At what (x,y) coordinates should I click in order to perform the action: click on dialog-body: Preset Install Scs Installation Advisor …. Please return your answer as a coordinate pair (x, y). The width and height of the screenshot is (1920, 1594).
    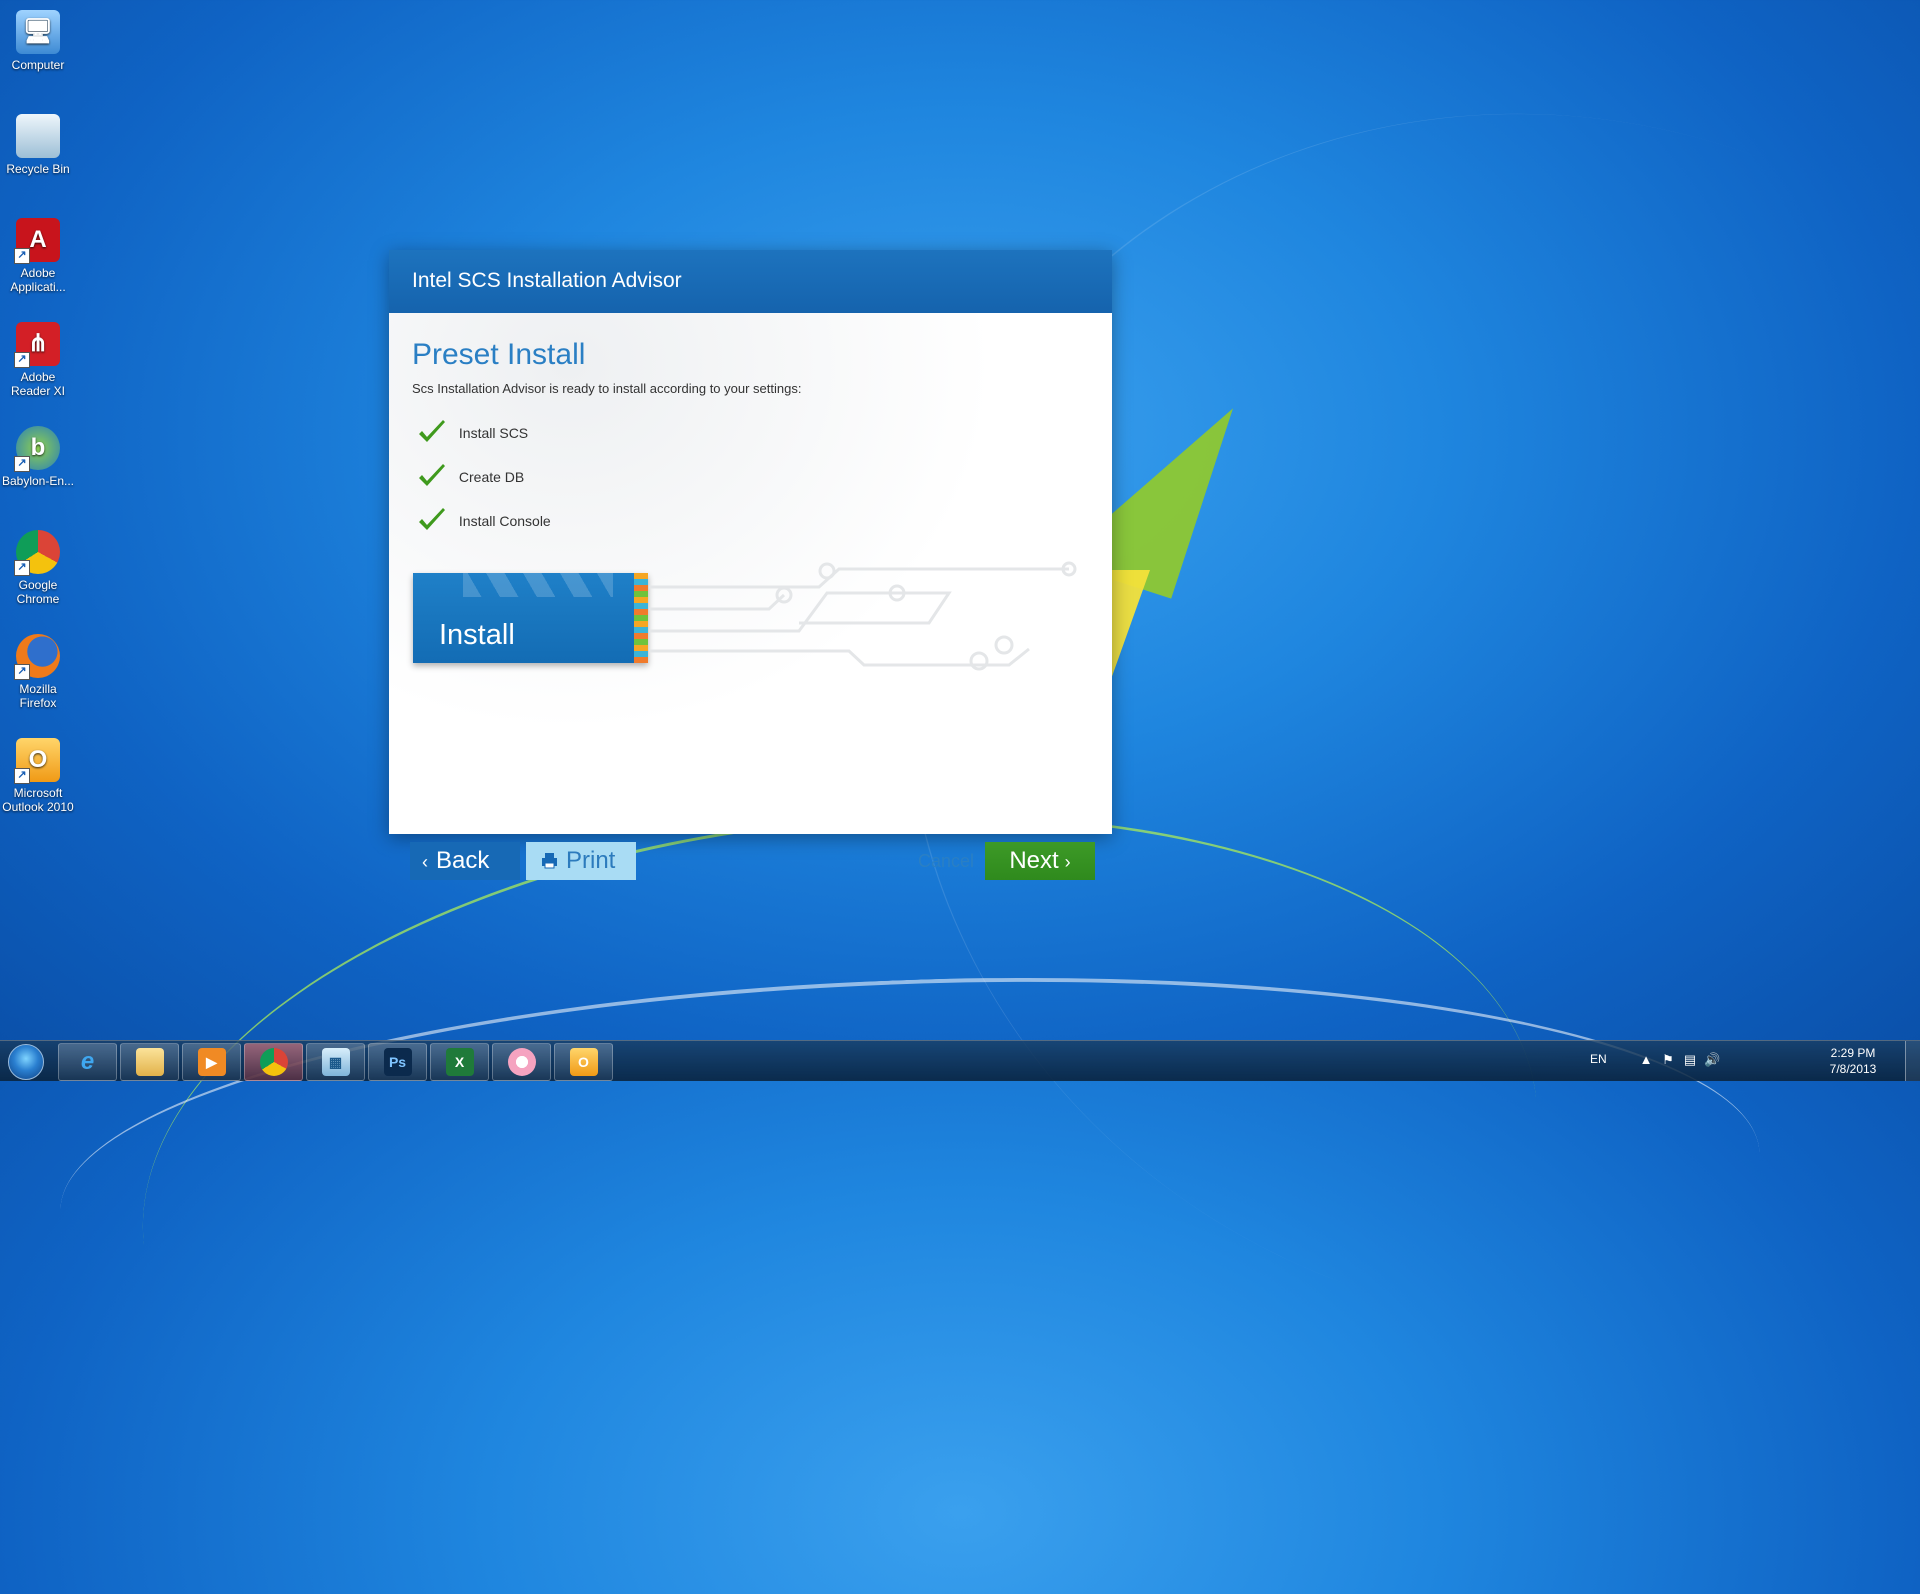
    Looking at the image, I should click on (750, 596).